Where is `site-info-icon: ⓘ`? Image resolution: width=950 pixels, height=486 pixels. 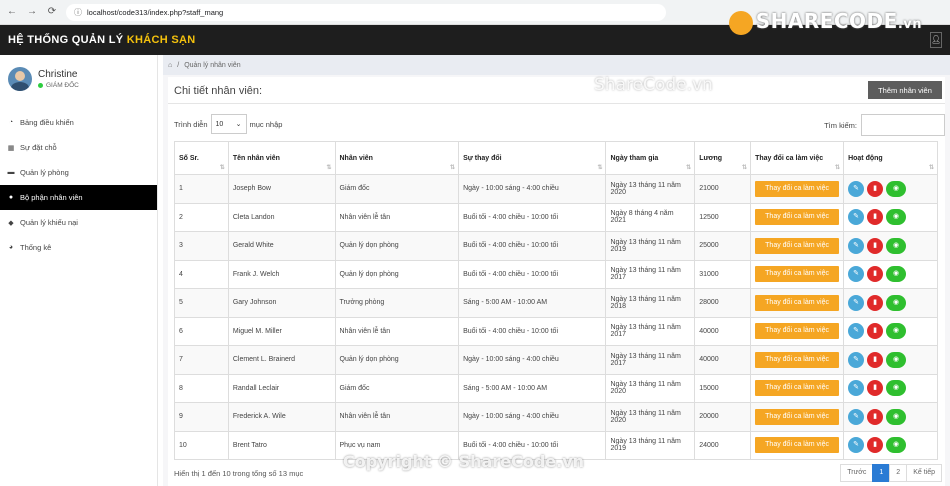
site-info-icon: ⓘ is located at coordinates (78, 12).